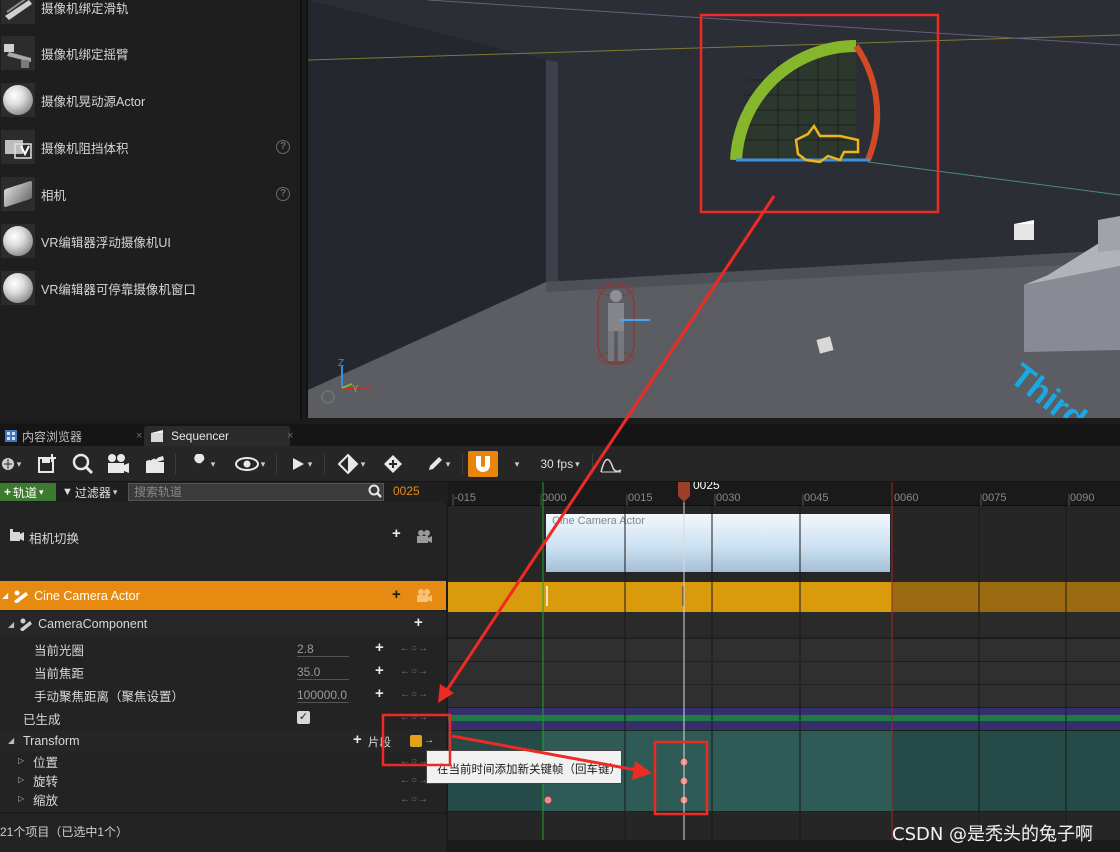  Describe the element at coordinates (18, 53) in the screenshot. I see `camera-crane-icon` at that location.